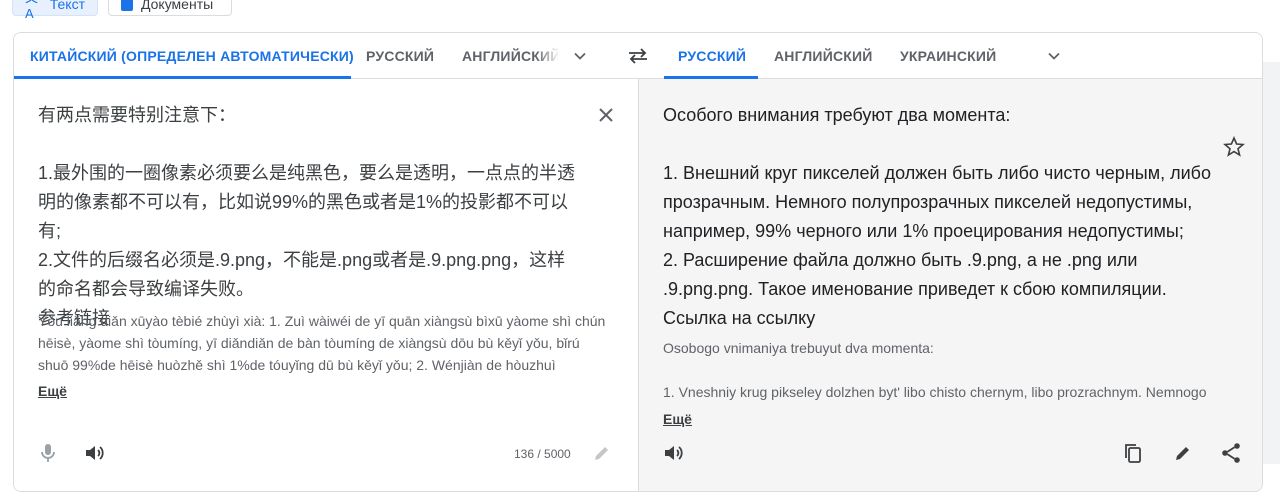 The height and width of the screenshot is (492, 1280). I want to click on mode-docs-label: Документы, so click(177, 6).